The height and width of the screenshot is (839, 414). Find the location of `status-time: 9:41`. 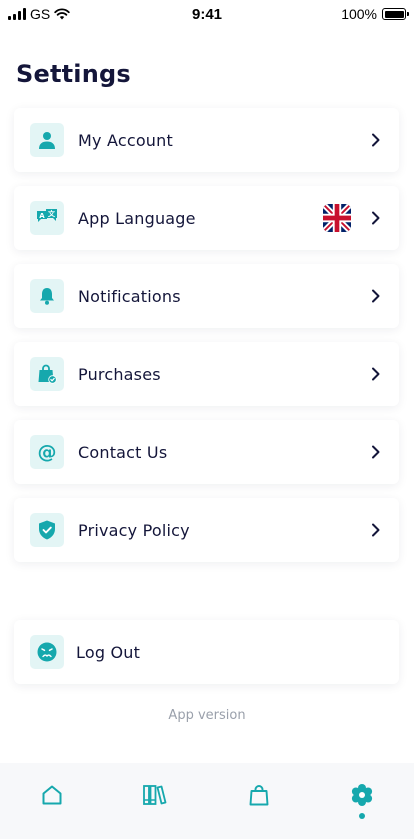

status-time: 9:41 is located at coordinates (207, 14).